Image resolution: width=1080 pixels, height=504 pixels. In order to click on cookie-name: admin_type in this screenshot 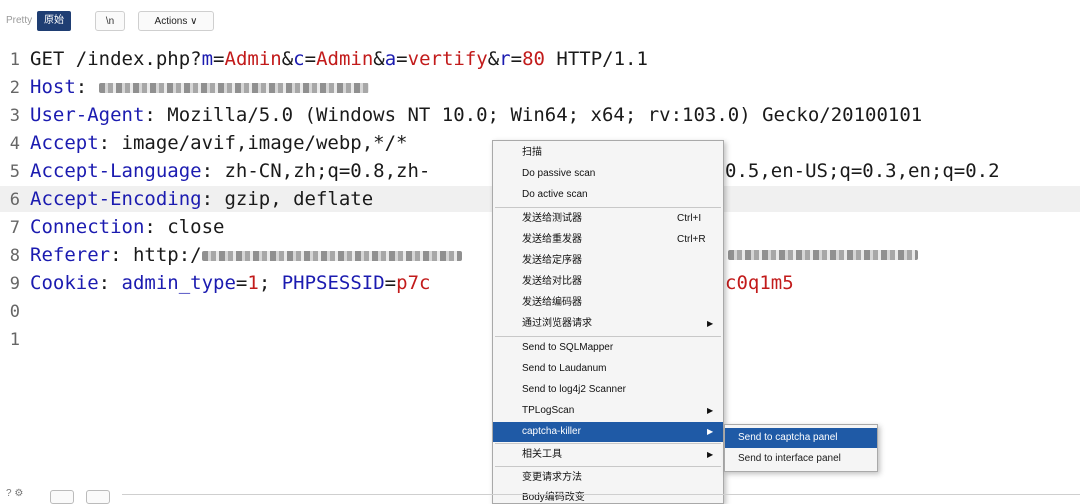, I will do `click(178, 283)`.